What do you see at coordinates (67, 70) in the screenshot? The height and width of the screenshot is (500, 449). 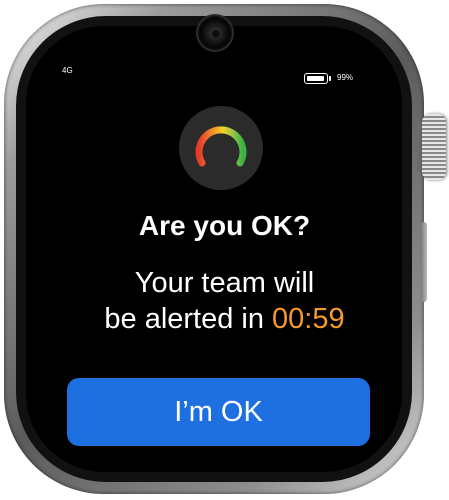 I see `network-status: 4G` at bounding box center [67, 70].